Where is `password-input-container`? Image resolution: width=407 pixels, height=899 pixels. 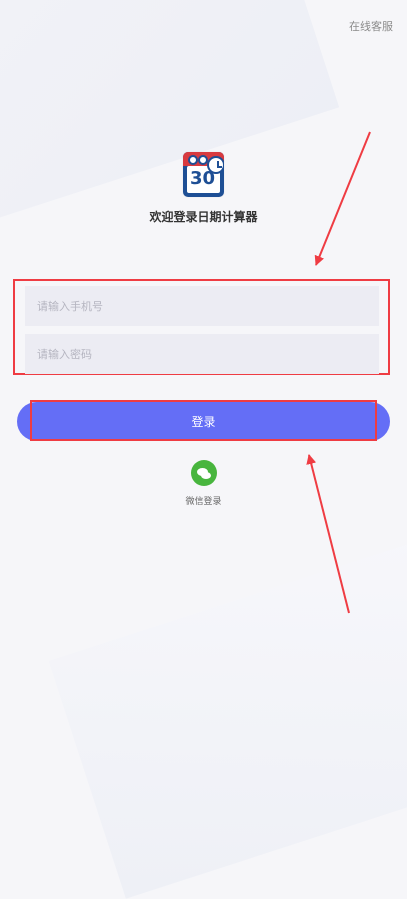 password-input-container is located at coordinates (202, 354).